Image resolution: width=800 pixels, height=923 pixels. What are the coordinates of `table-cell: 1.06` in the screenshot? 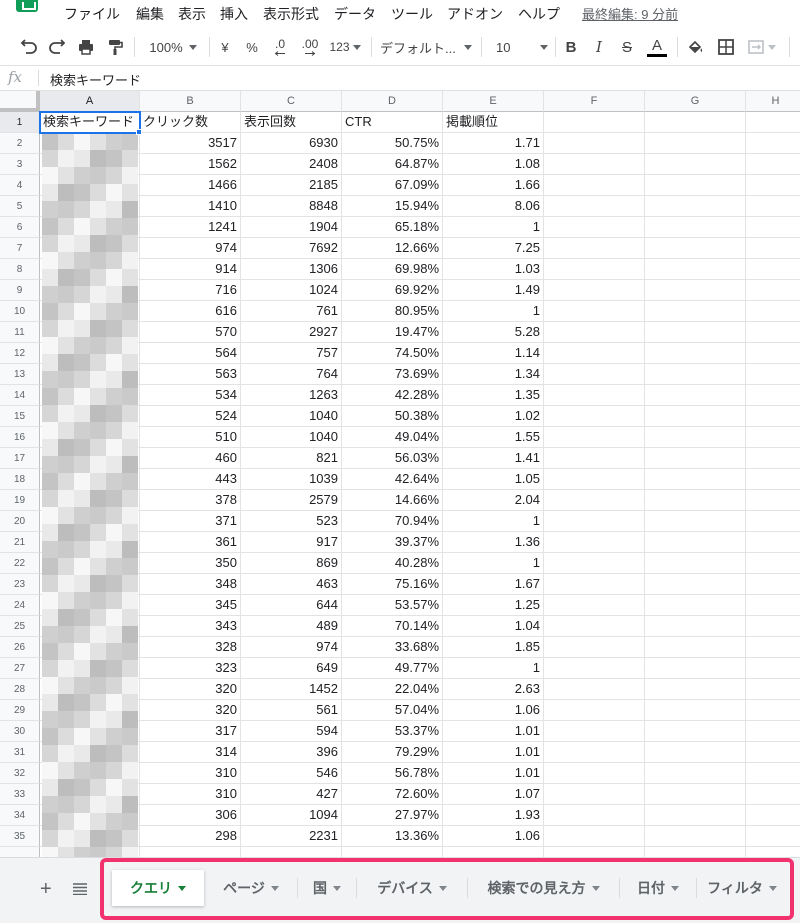 It's located at (493, 710).